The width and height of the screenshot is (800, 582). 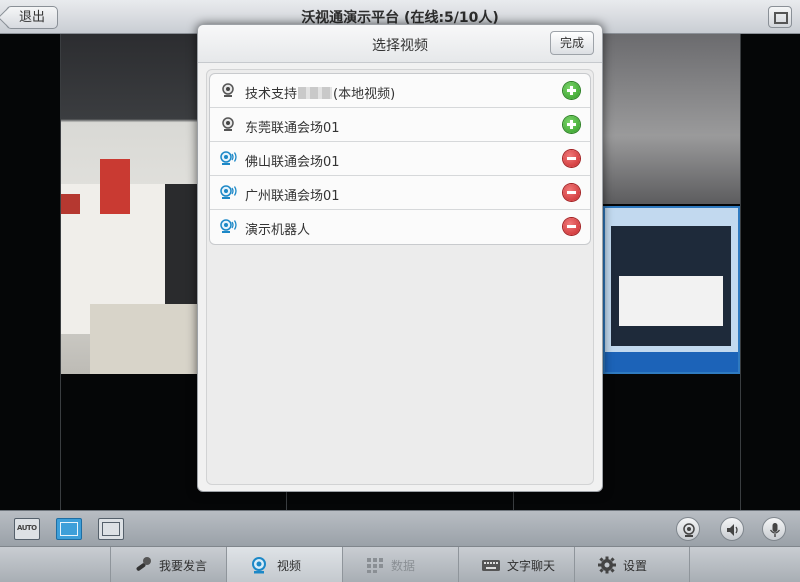 I want to click on tab-label: 设置, so click(x=635, y=566).